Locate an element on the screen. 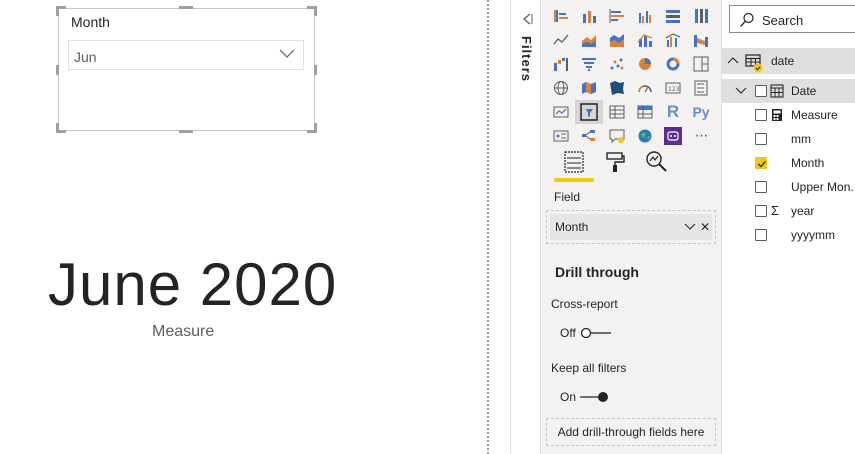 This screenshot has height=454, width=855. field-item-date: Date is located at coordinates (788, 91).